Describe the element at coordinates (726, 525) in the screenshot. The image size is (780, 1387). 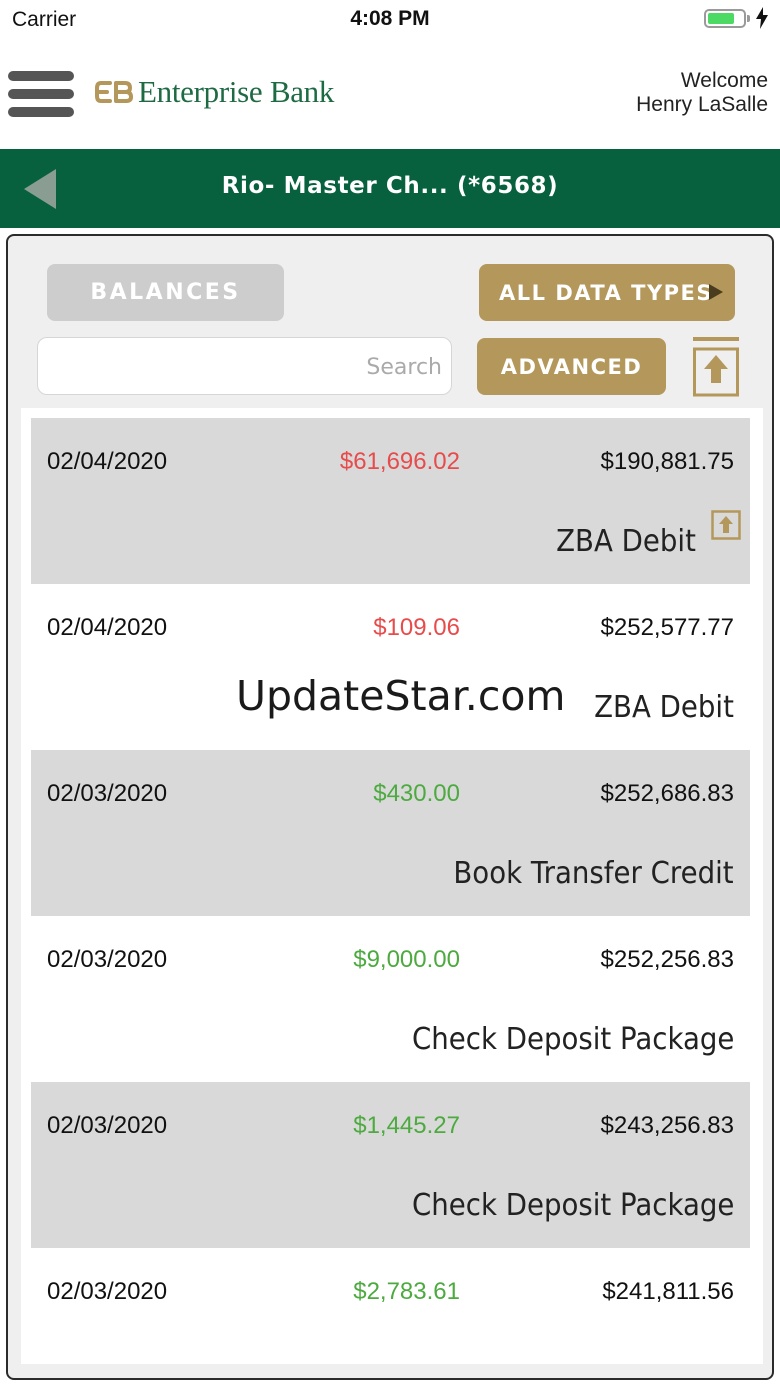
I see `row-export-icon` at that location.